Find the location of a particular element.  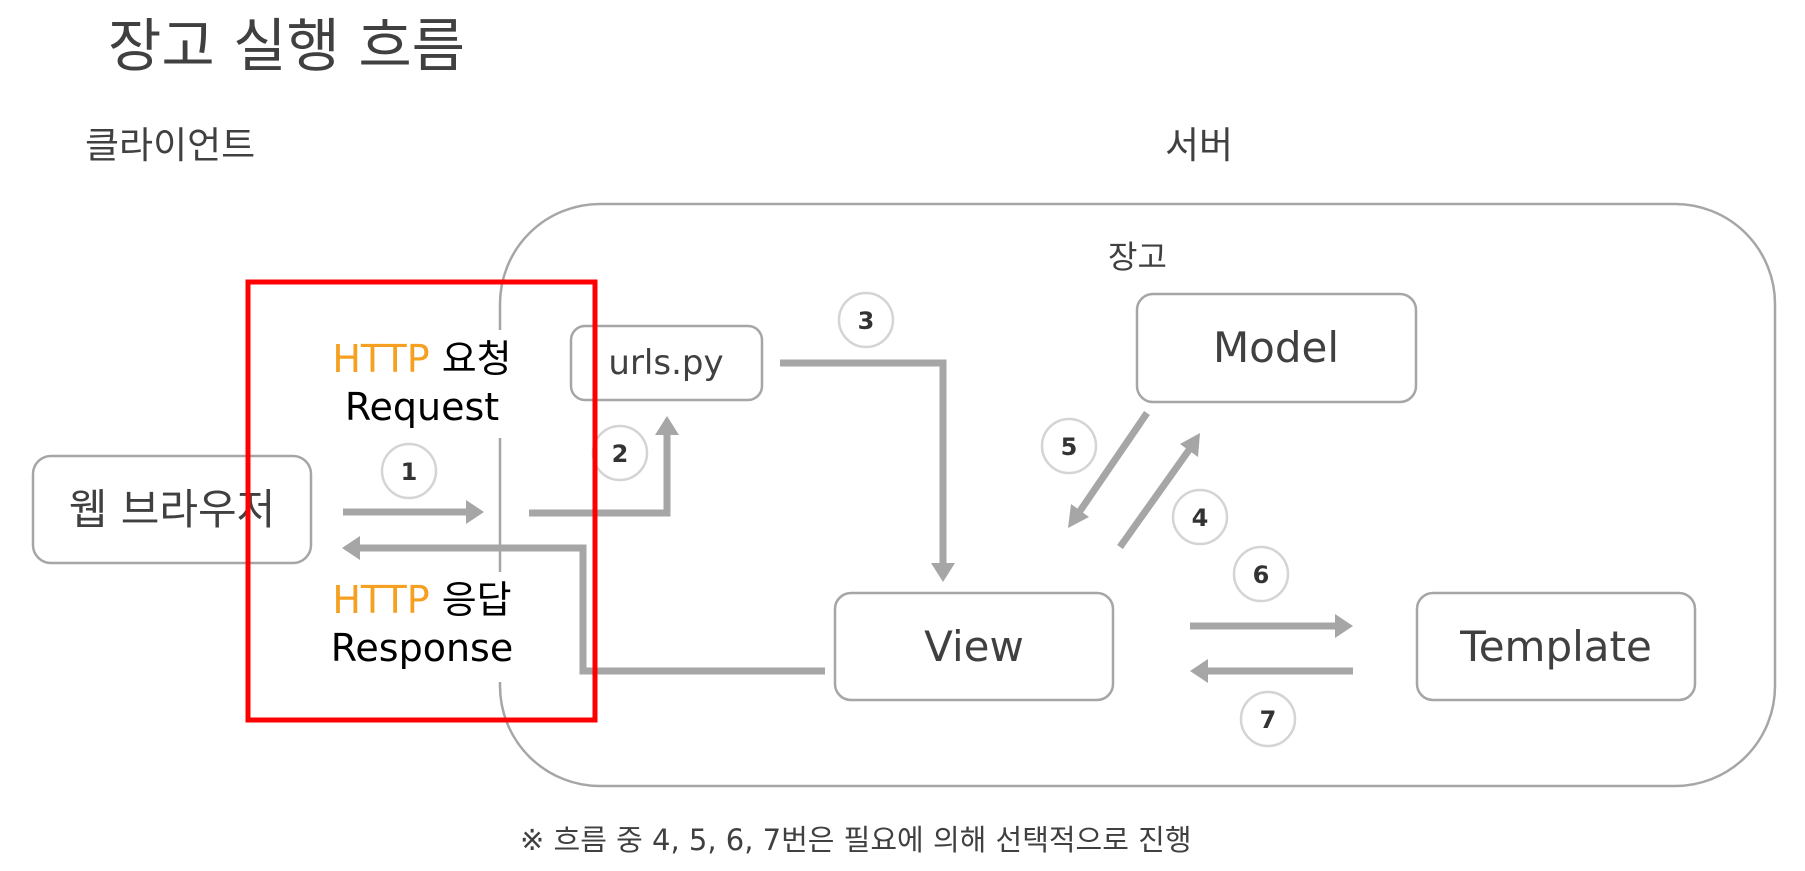

arrow-step-1-head is located at coordinates (475, 512).